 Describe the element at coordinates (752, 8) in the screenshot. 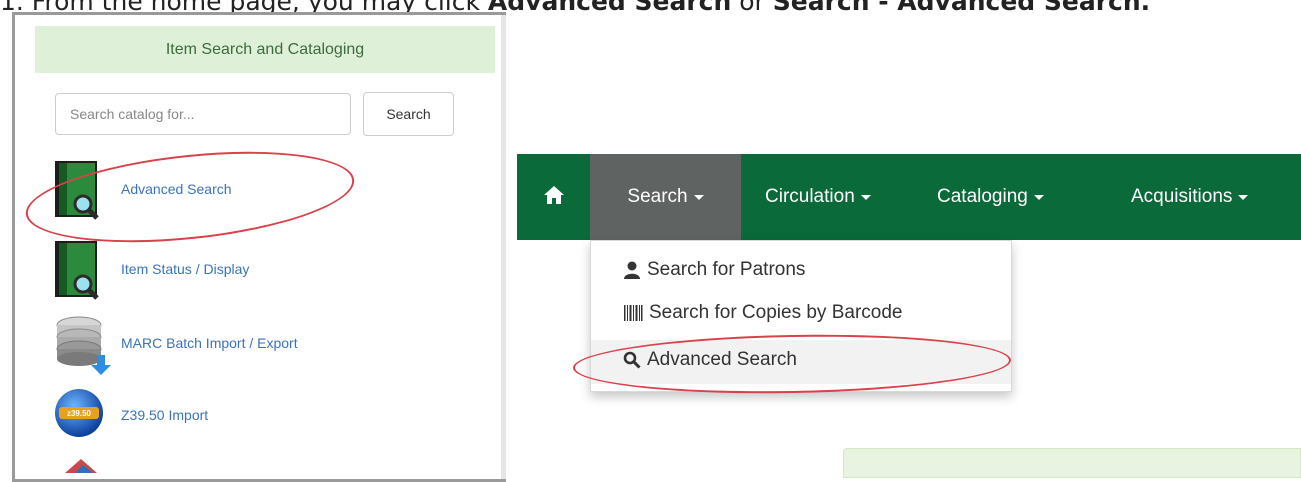

I see `caption-middle: or` at that location.